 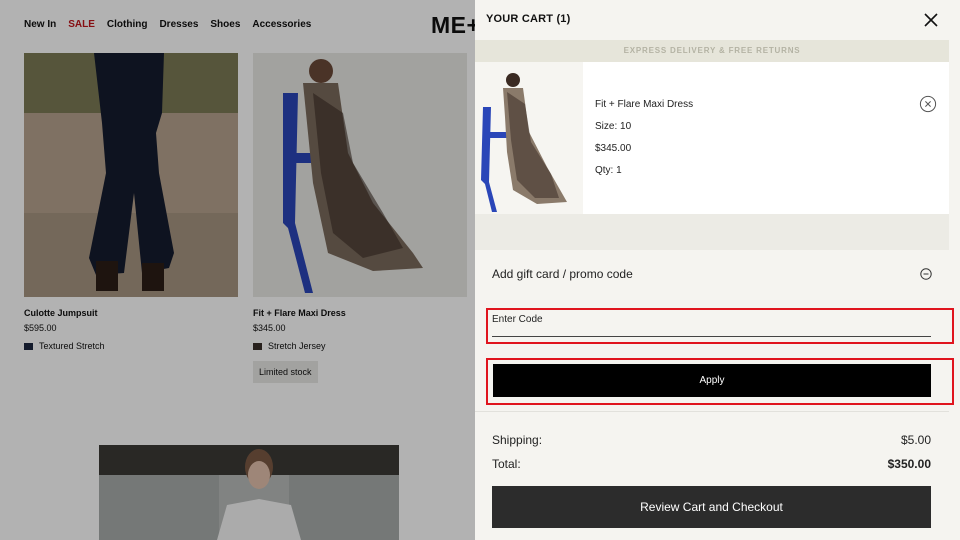 I want to click on promo-label: Add gift card / promo code, so click(x=562, y=274).